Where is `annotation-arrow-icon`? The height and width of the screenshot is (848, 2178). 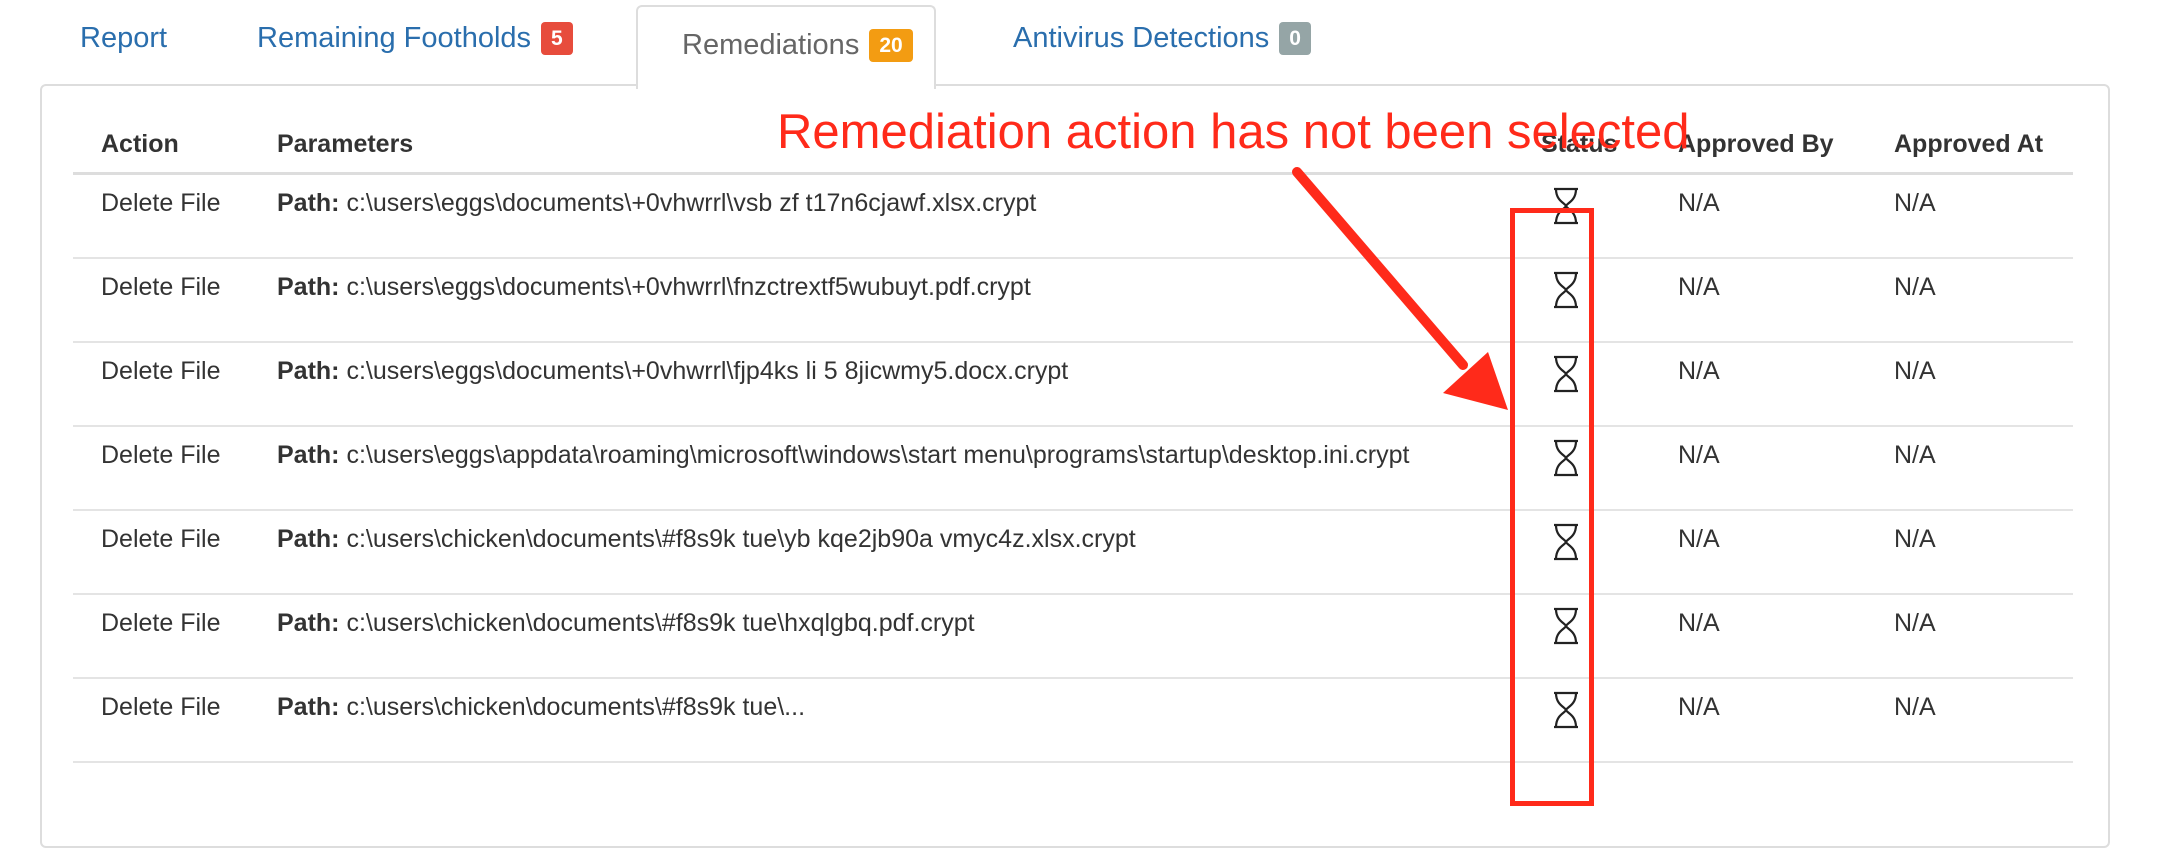 annotation-arrow-icon is located at coordinates (1400, 288).